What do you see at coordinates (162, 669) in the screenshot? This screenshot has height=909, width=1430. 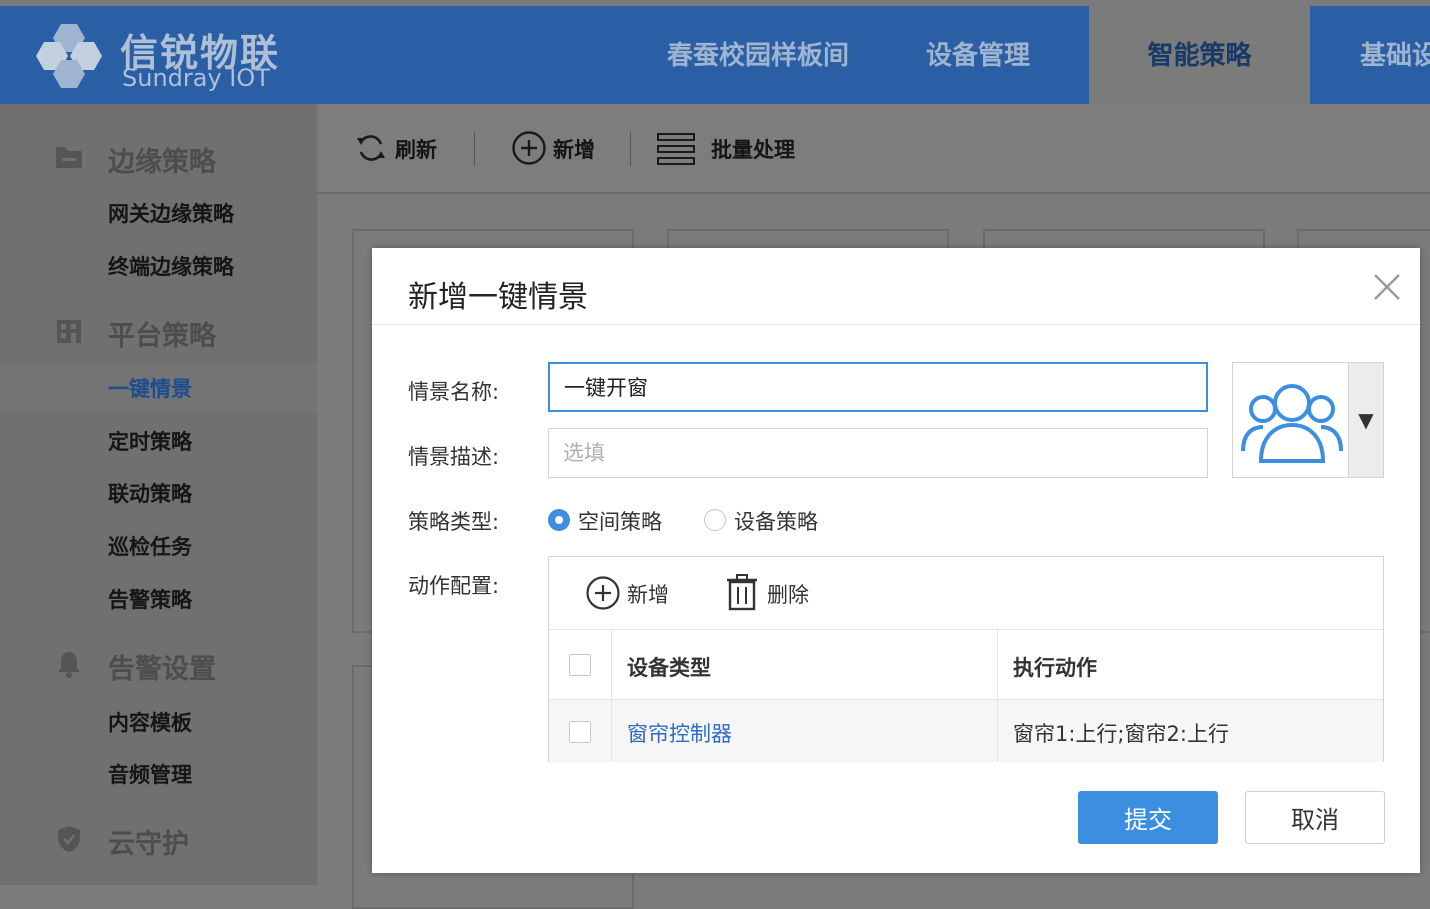 I see `sidebar-group-label: 告警设置` at bounding box center [162, 669].